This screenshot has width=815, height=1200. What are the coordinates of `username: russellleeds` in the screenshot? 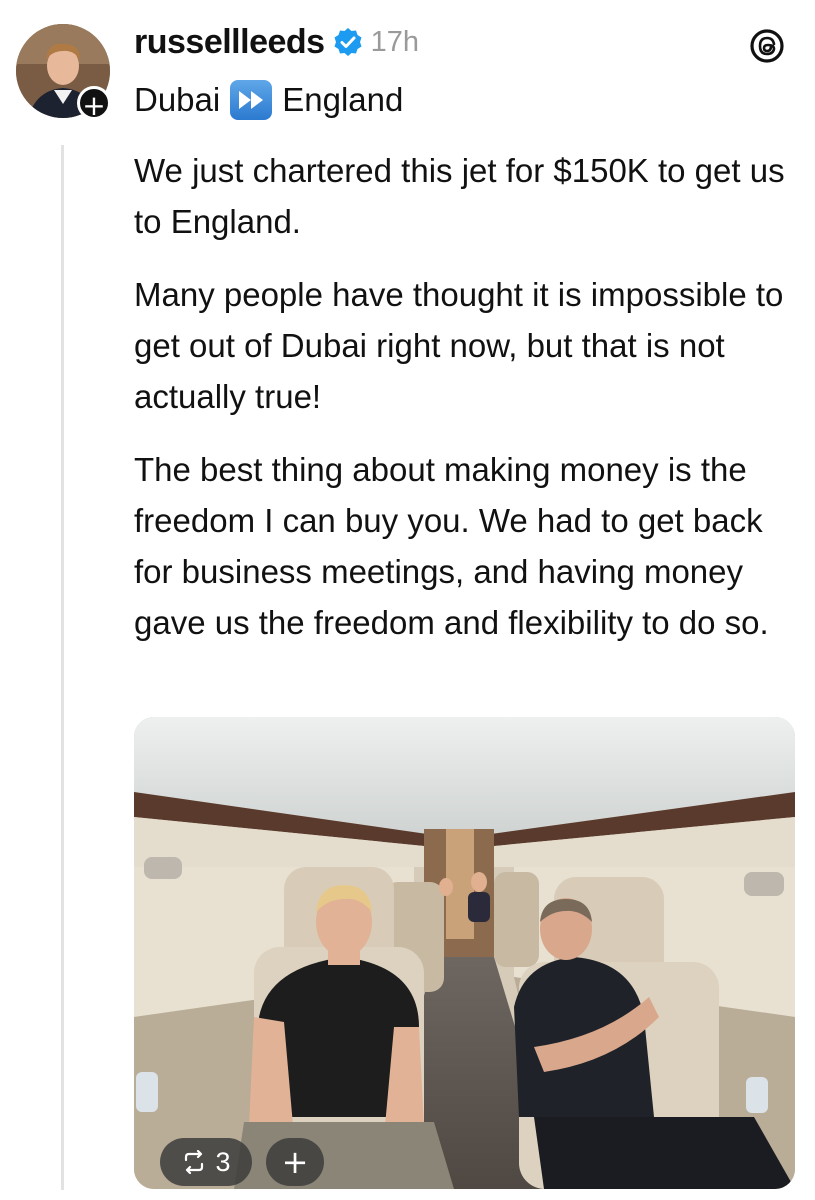 It's located at (229, 42).